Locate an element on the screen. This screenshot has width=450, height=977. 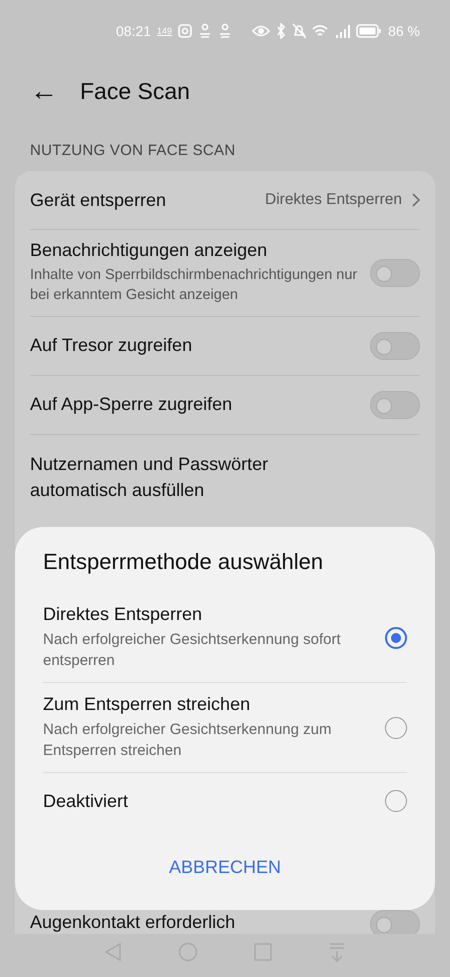
cancel-button: ABBRECHEN is located at coordinates (225, 867).